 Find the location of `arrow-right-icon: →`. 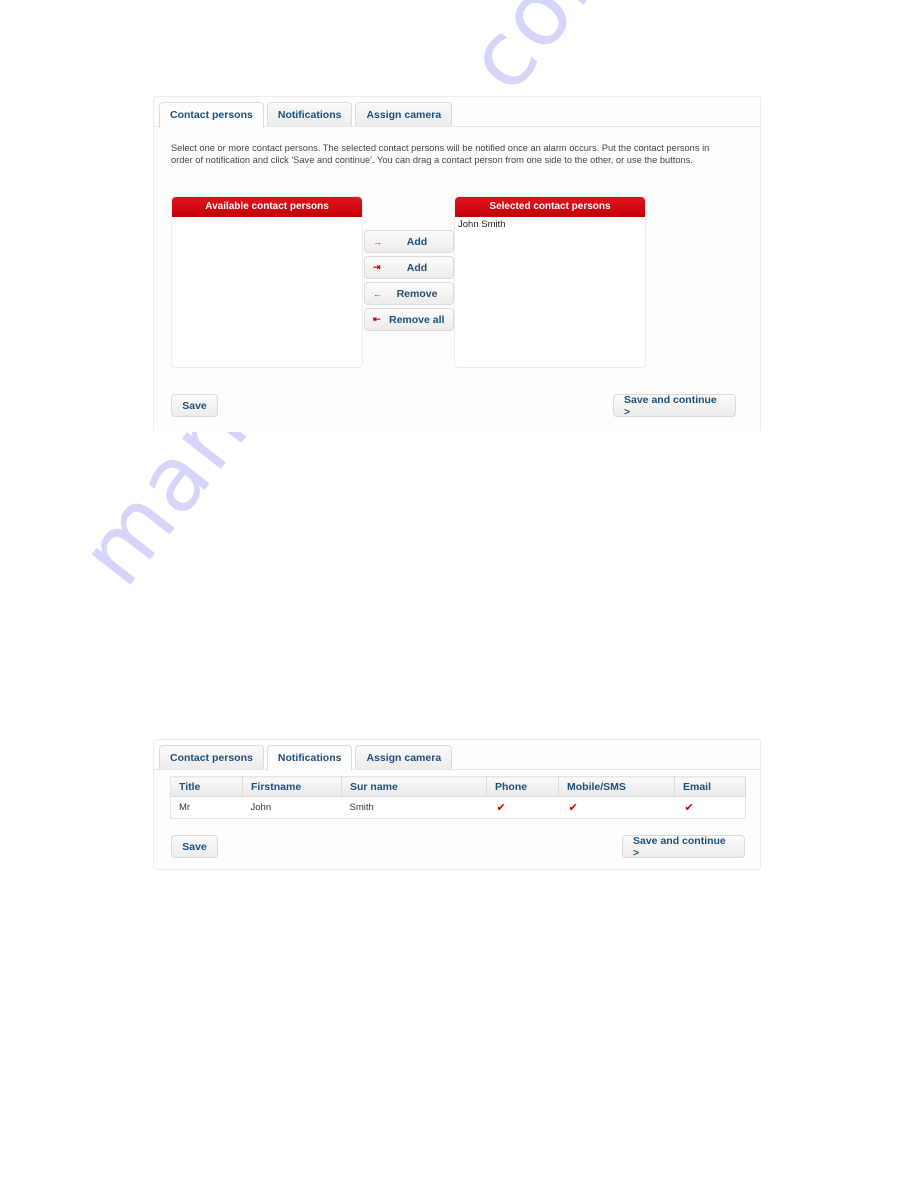

arrow-right-icon: → is located at coordinates (377, 241).